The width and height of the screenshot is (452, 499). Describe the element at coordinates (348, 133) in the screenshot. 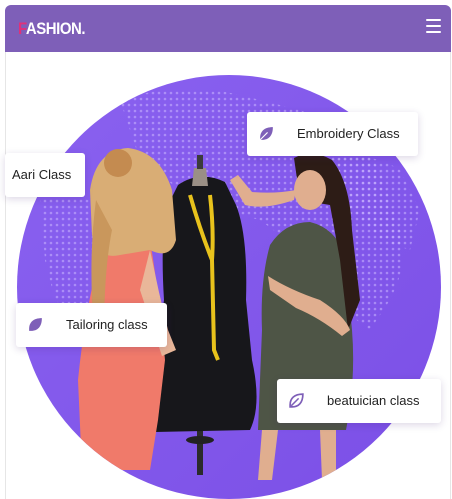

I see `card-label: Embroidery Class` at that location.